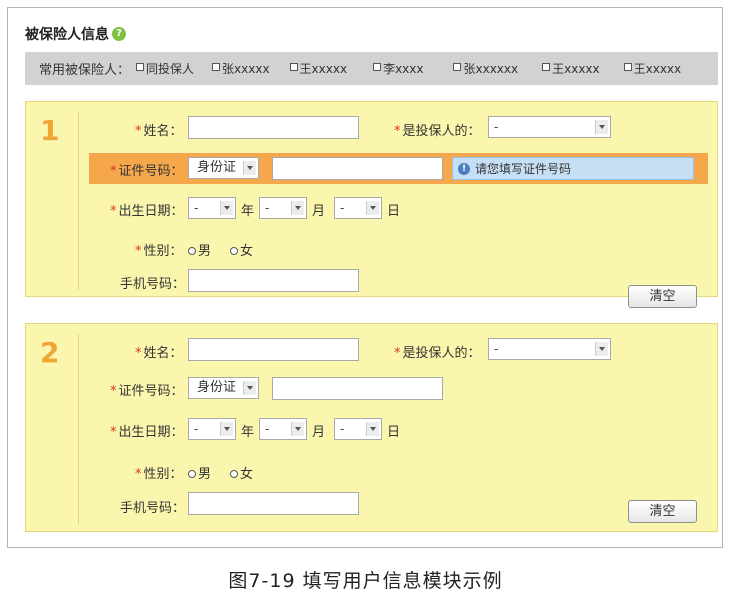 This screenshot has height=598, width=731. I want to click on person-number: 2, so click(50, 352).